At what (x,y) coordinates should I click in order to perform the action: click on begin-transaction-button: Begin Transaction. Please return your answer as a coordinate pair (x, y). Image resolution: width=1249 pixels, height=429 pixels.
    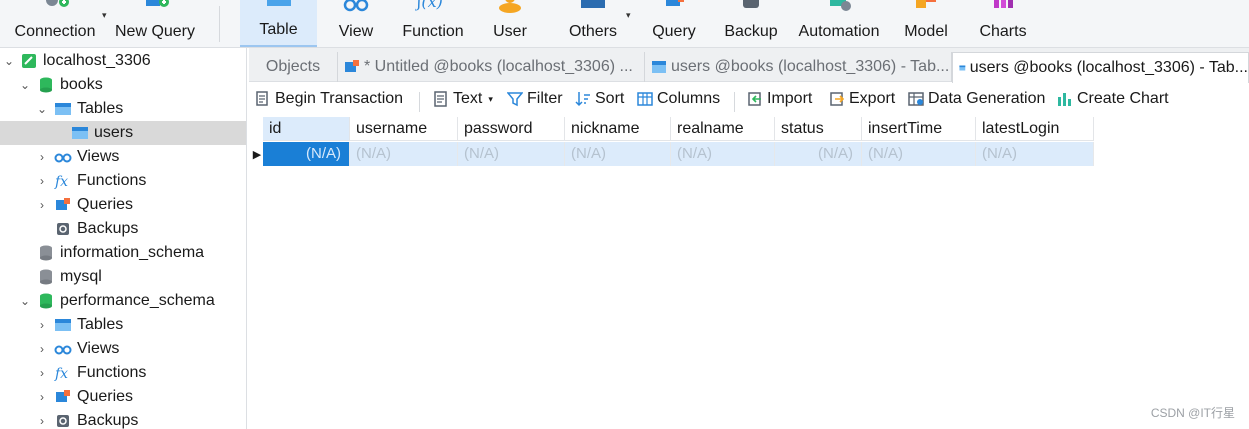
    Looking at the image, I should click on (329, 99).